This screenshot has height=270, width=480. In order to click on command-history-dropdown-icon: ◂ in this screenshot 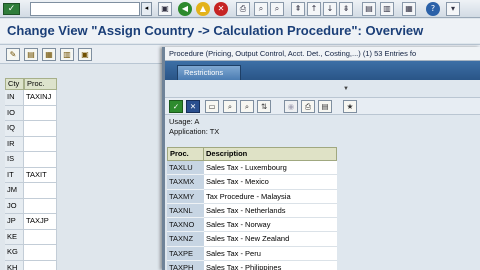, I will do `click(146, 9)`.